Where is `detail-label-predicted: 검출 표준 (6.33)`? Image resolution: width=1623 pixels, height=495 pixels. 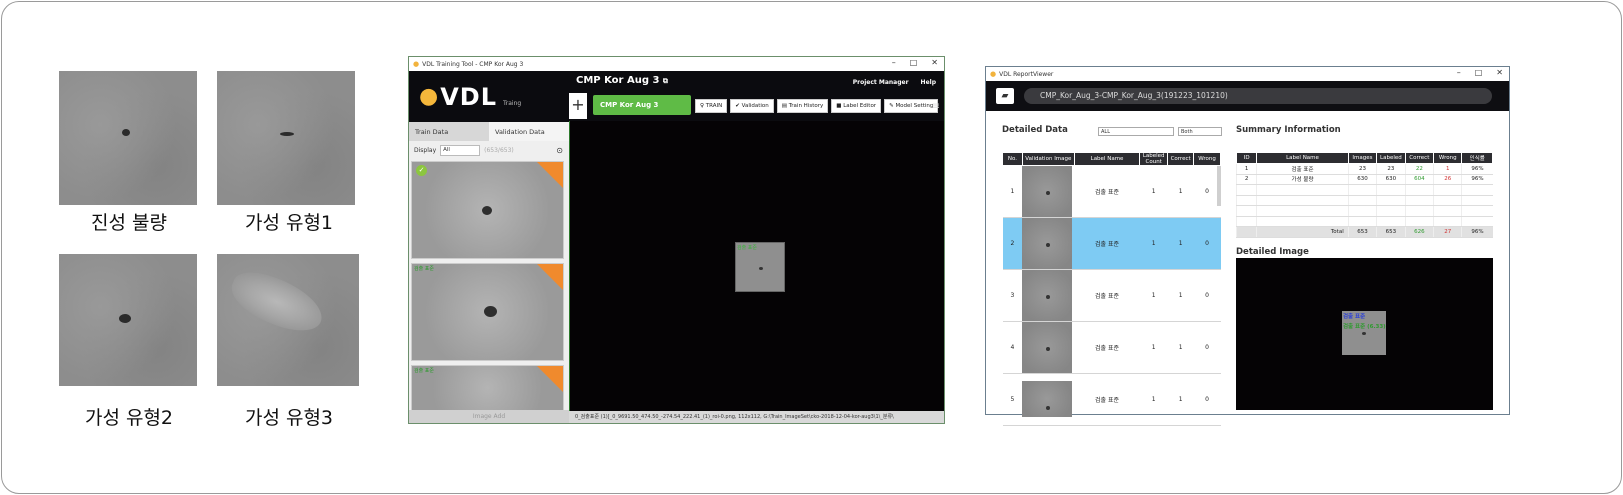 detail-label-predicted: 검출 표준 (6.33) is located at coordinates (1364, 327).